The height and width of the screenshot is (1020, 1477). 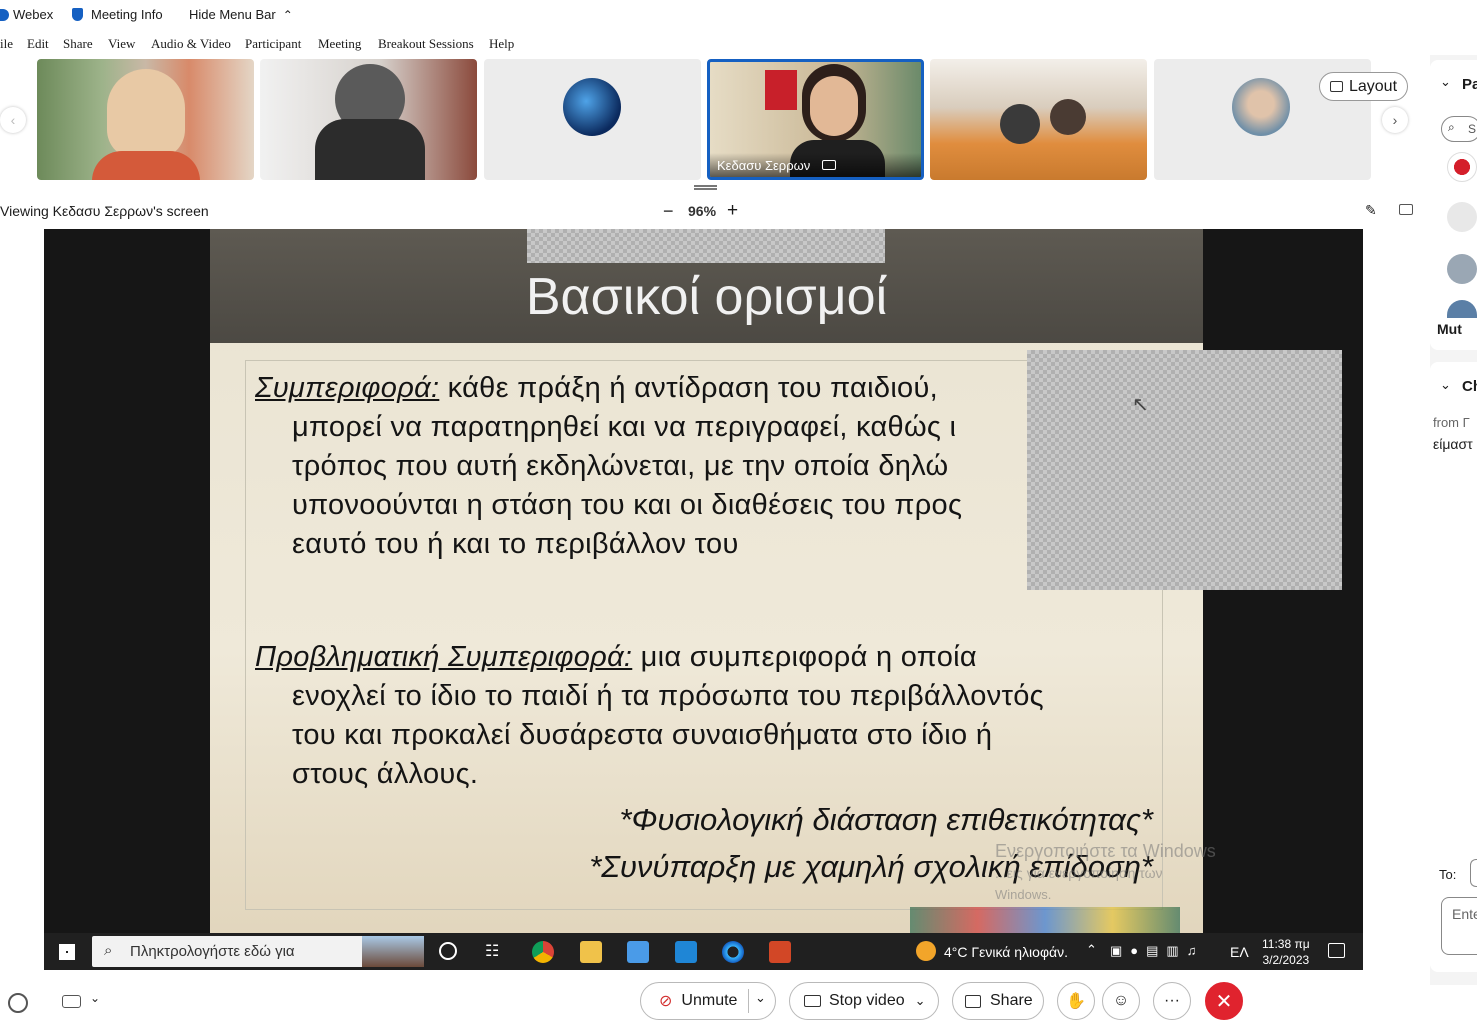 What do you see at coordinates (1239, 952) in the screenshot?
I see `language-indicator: ΕΛ` at bounding box center [1239, 952].